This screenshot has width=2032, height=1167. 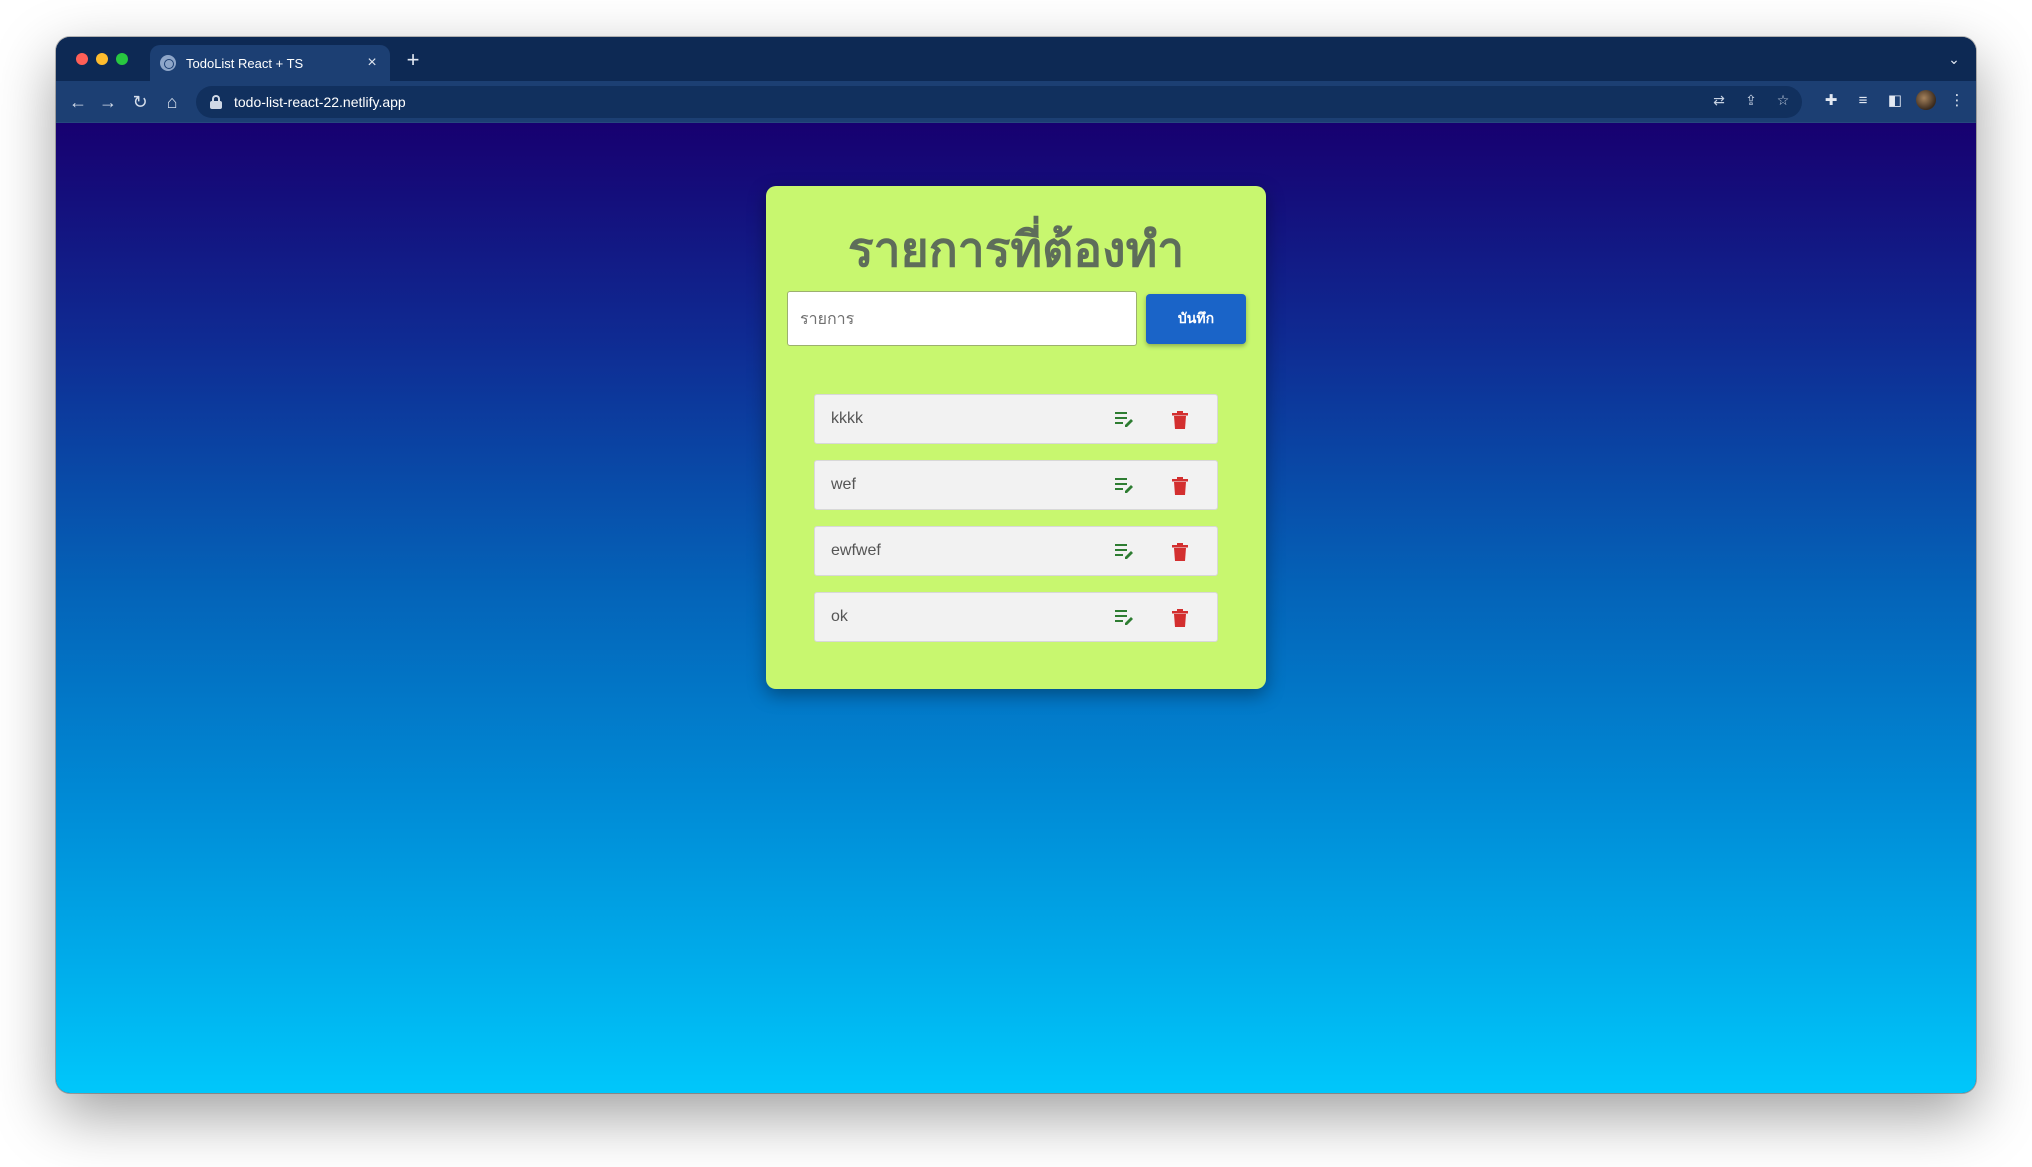 I want to click on tab-close-icon: ×, so click(x=372, y=63).